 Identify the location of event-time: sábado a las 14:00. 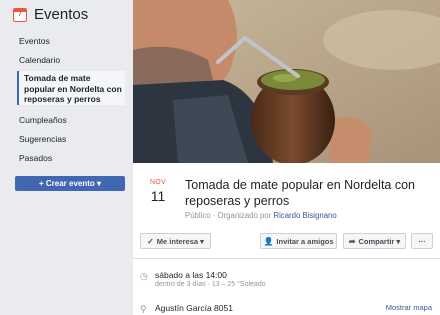
(191, 275).